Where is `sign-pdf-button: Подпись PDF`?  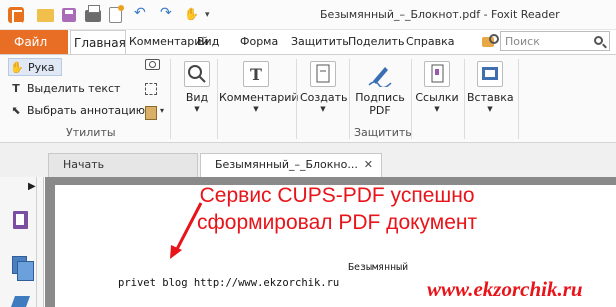 sign-pdf-button: Подпись PDF is located at coordinates (380, 90).